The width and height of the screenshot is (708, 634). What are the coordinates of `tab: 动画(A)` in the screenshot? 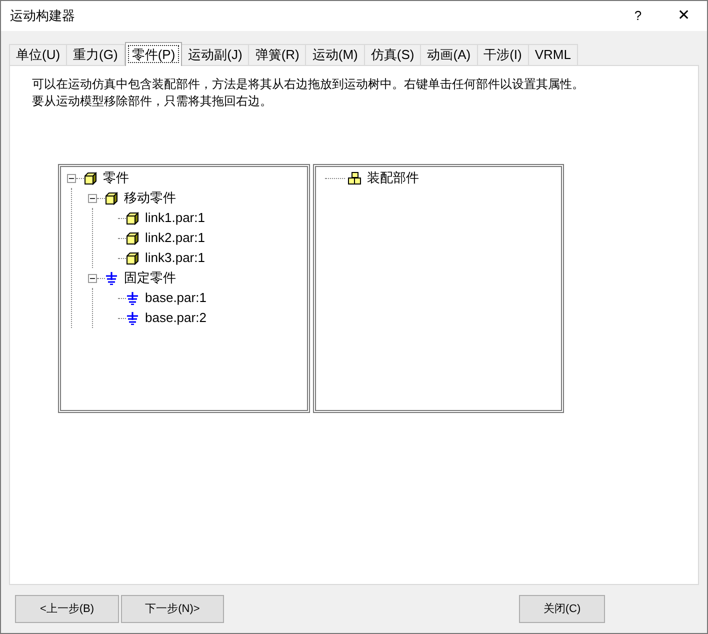 It's located at (449, 54).